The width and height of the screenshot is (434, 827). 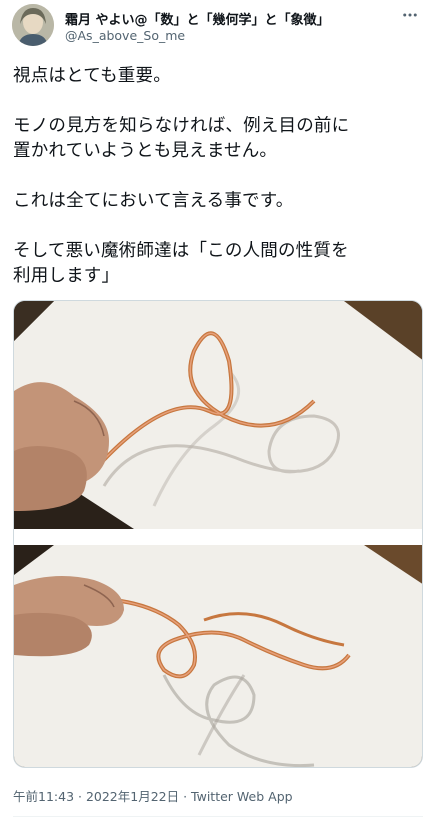 I want to click on tweet-meta: 午前11:43 · 2022年1月22日 · Twitter Web App, so click(x=153, y=795).